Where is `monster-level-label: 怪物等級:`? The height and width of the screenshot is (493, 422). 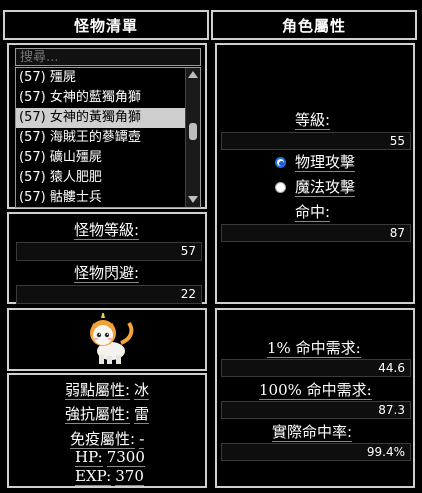 monster-level-label: 怪物等級: is located at coordinates (107, 230).